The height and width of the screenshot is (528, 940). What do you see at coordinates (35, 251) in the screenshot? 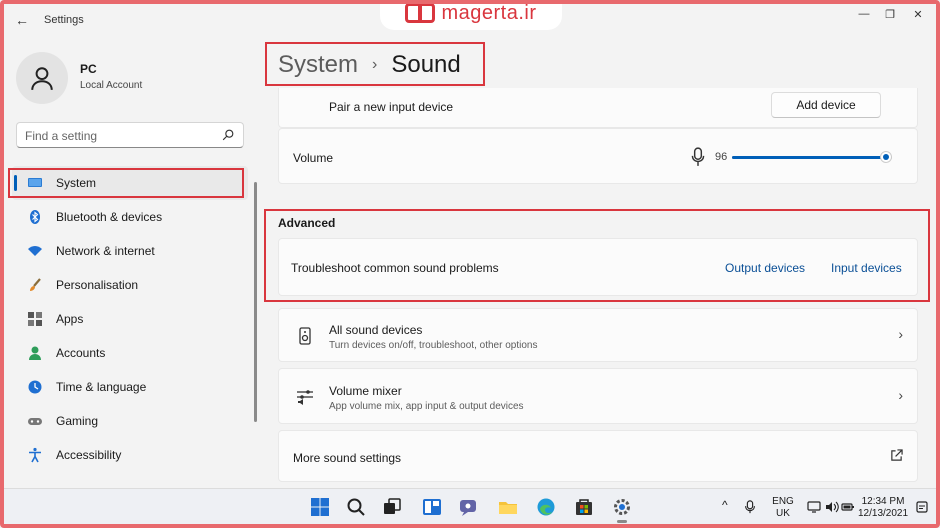
I see `wifi-icon` at bounding box center [35, 251].